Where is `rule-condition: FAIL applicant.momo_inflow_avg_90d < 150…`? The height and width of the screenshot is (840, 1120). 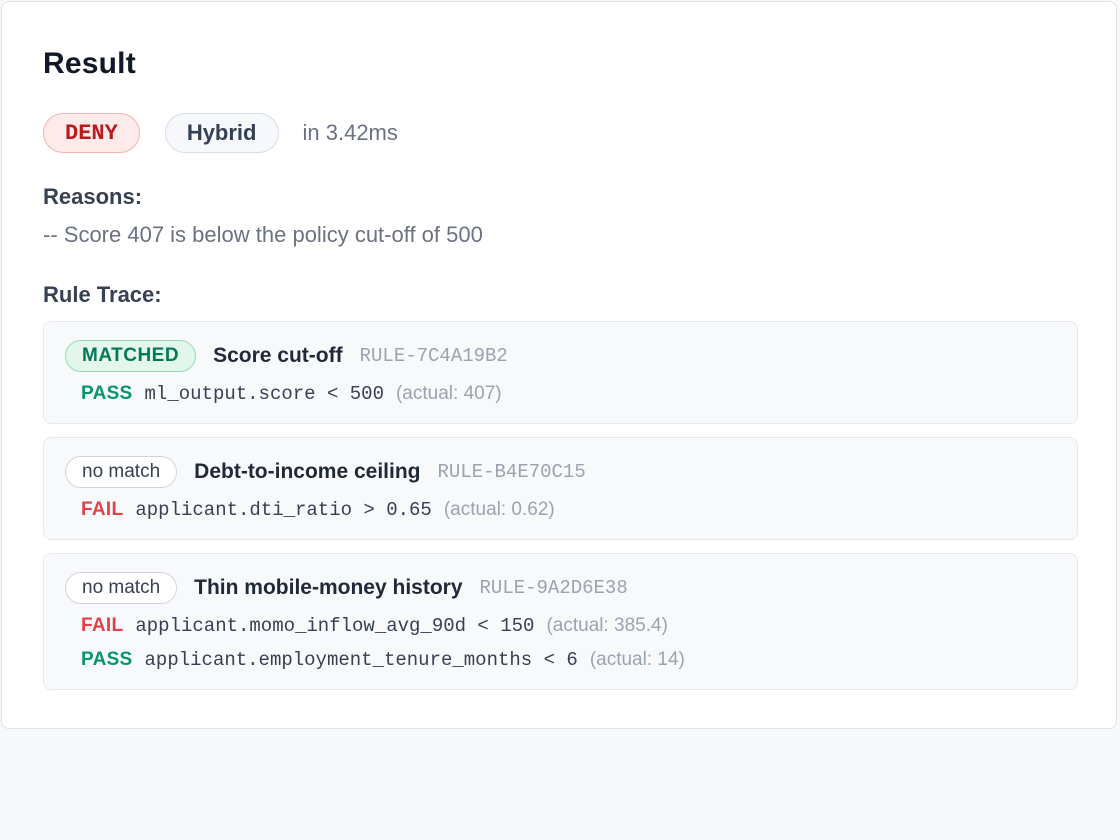 rule-condition: FAIL applicant.momo_inflow_avg_90d < 150… is located at coordinates (374, 626).